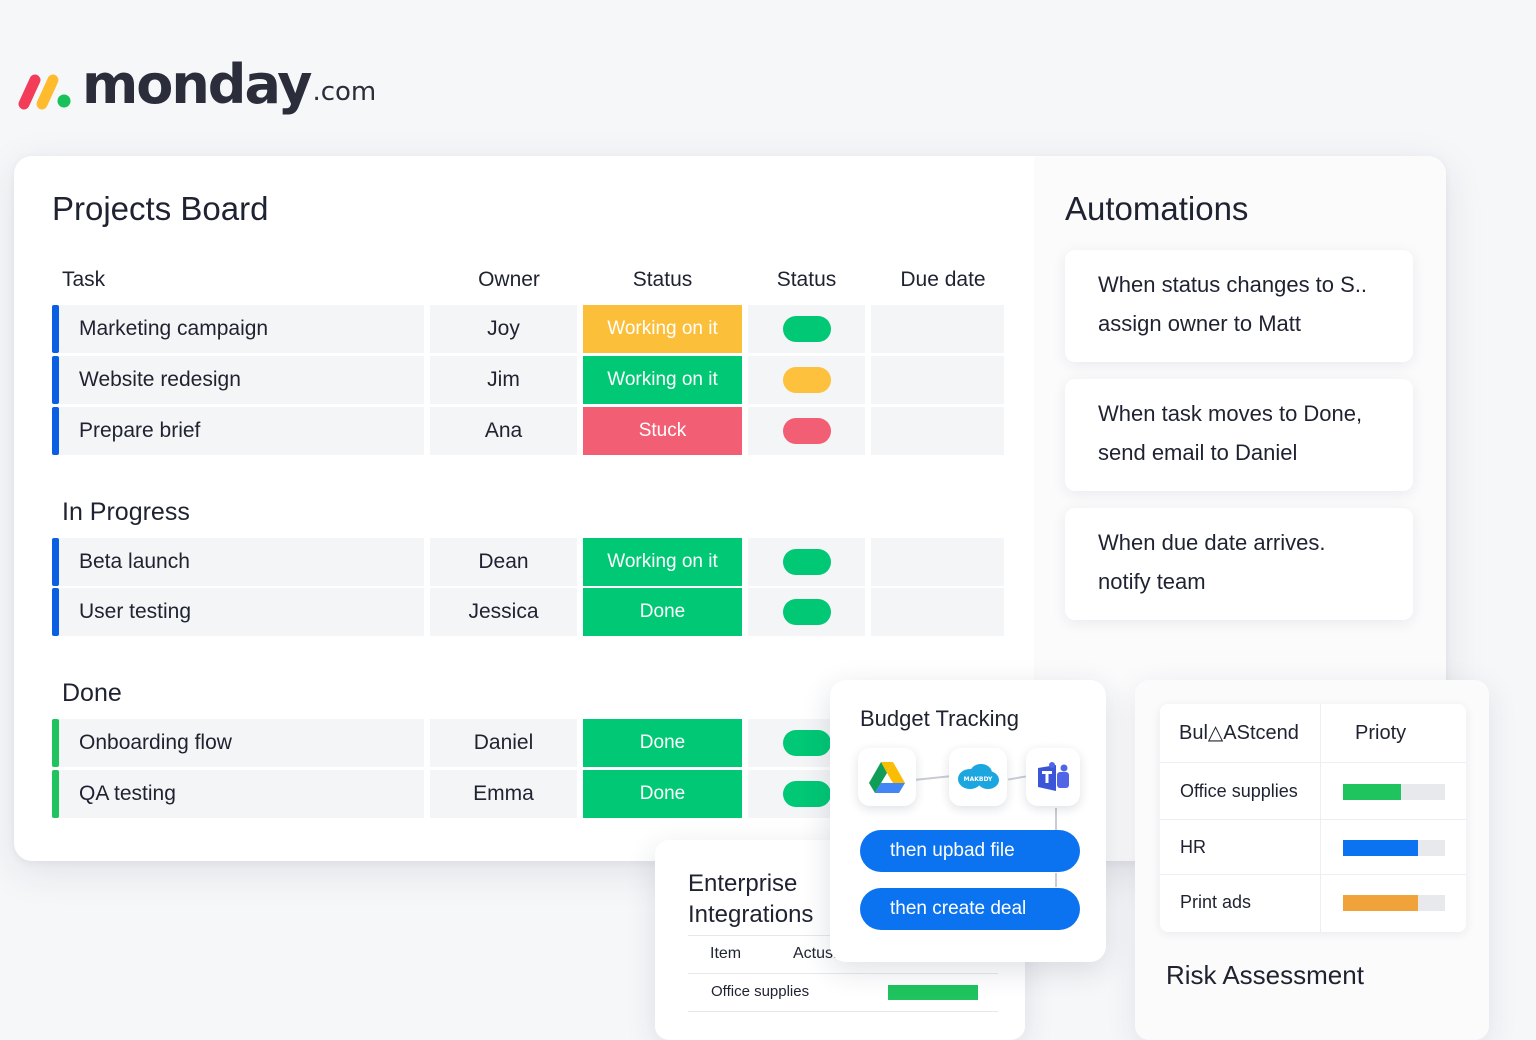 The image size is (1536, 1040). What do you see at coordinates (943, 280) in the screenshot?
I see `column-header-due-date: Due date` at bounding box center [943, 280].